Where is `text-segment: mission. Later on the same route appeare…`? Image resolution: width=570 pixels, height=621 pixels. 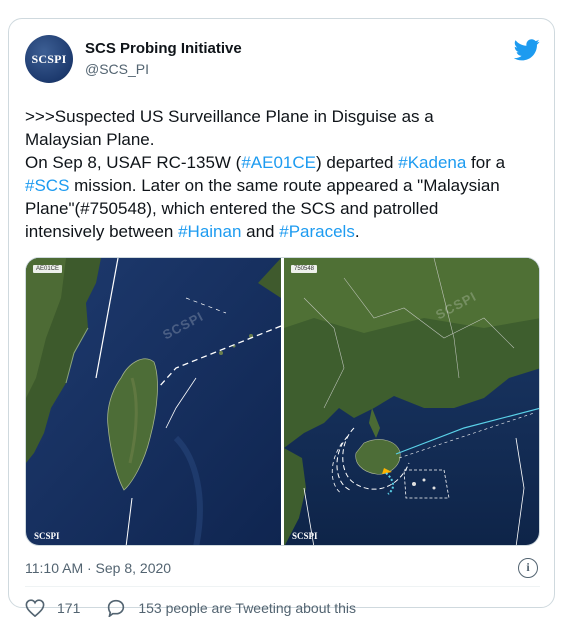 text-segment: mission. Later on the same route appeare… is located at coordinates (284, 185).